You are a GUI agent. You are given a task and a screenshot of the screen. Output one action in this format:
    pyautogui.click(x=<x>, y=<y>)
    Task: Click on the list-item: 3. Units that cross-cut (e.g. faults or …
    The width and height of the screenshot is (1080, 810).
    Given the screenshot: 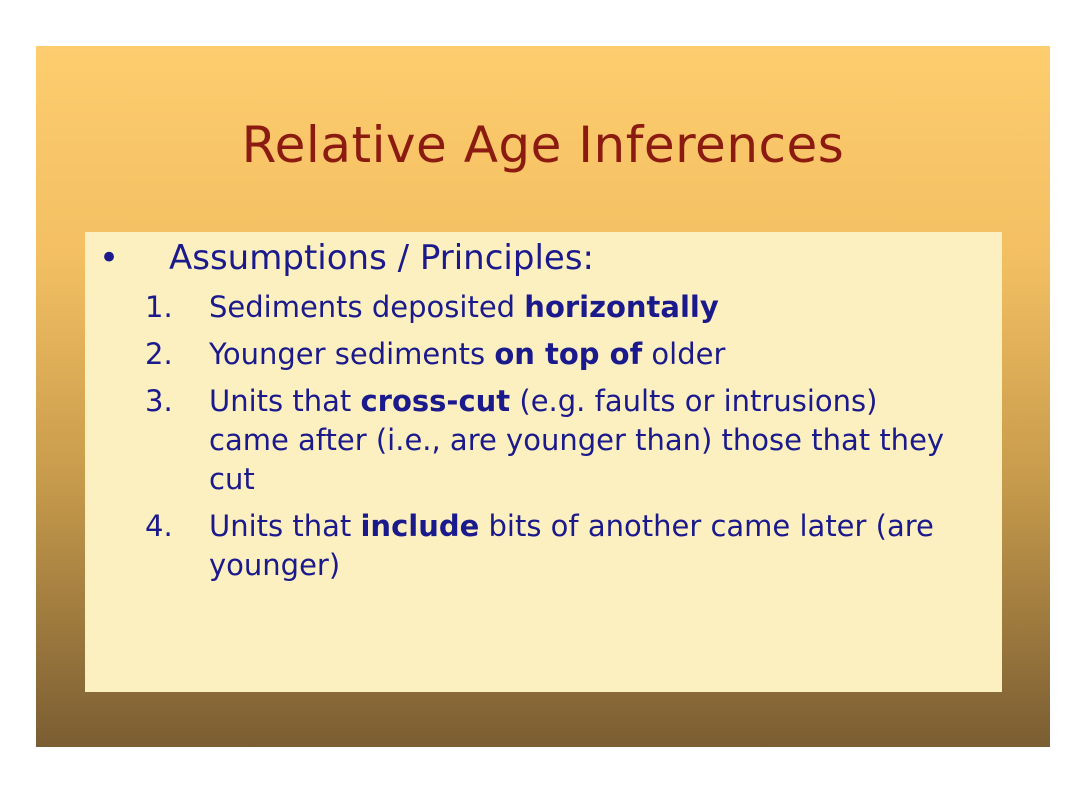 What is the action you would take?
    pyautogui.click(x=555, y=440)
    